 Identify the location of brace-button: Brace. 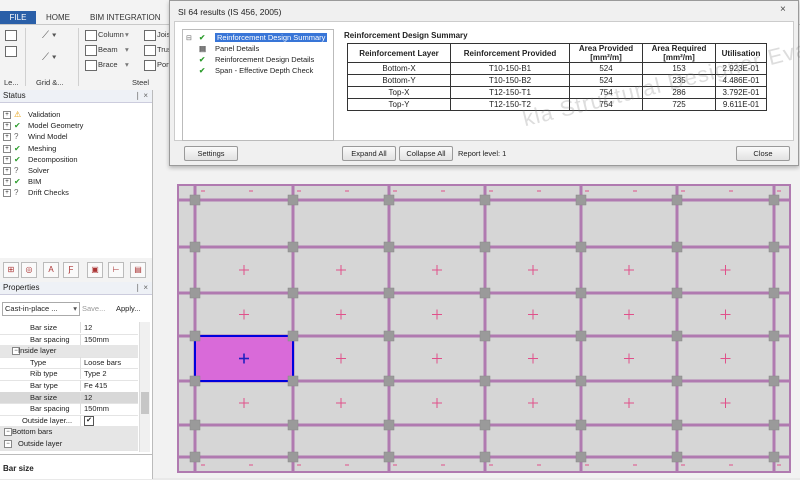
(108, 64).